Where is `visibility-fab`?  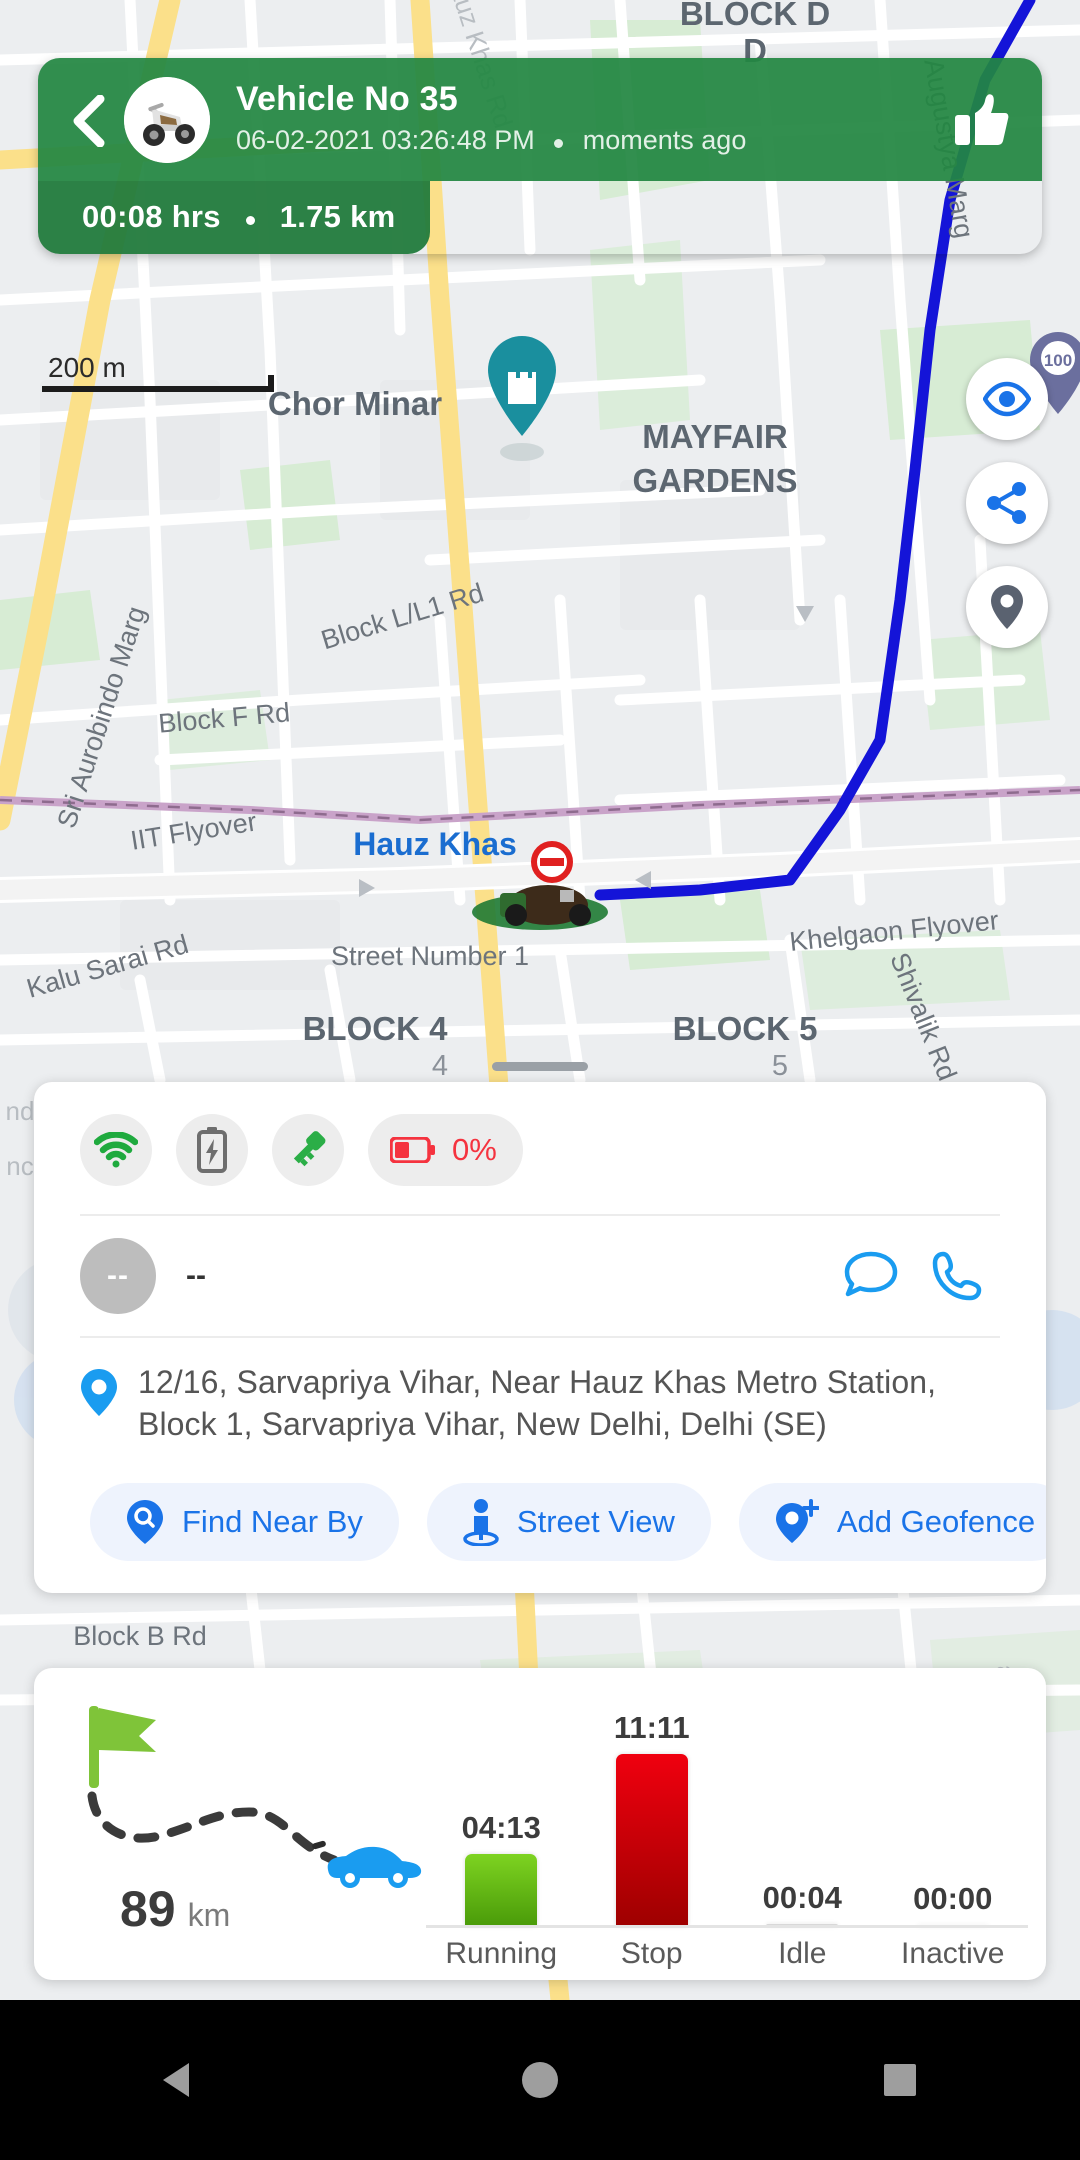 visibility-fab is located at coordinates (1007, 399).